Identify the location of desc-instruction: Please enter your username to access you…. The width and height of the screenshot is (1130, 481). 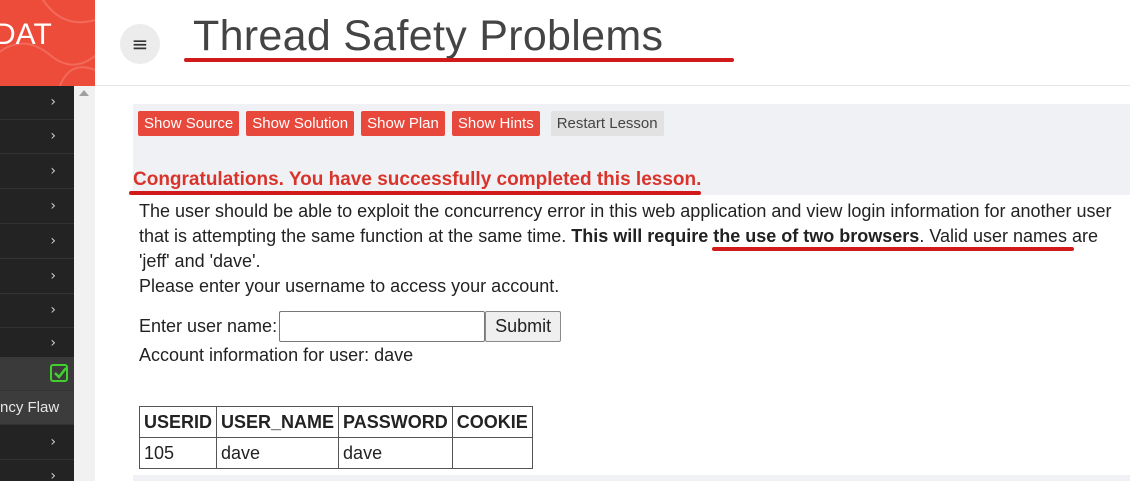
(349, 286).